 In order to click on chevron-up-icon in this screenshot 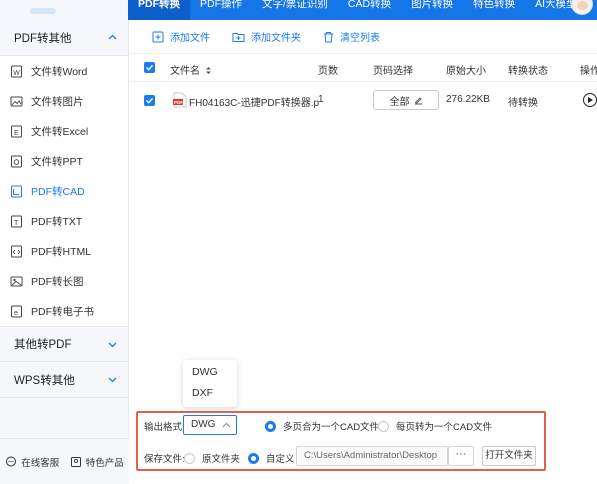, I will do `click(112, 37)`.